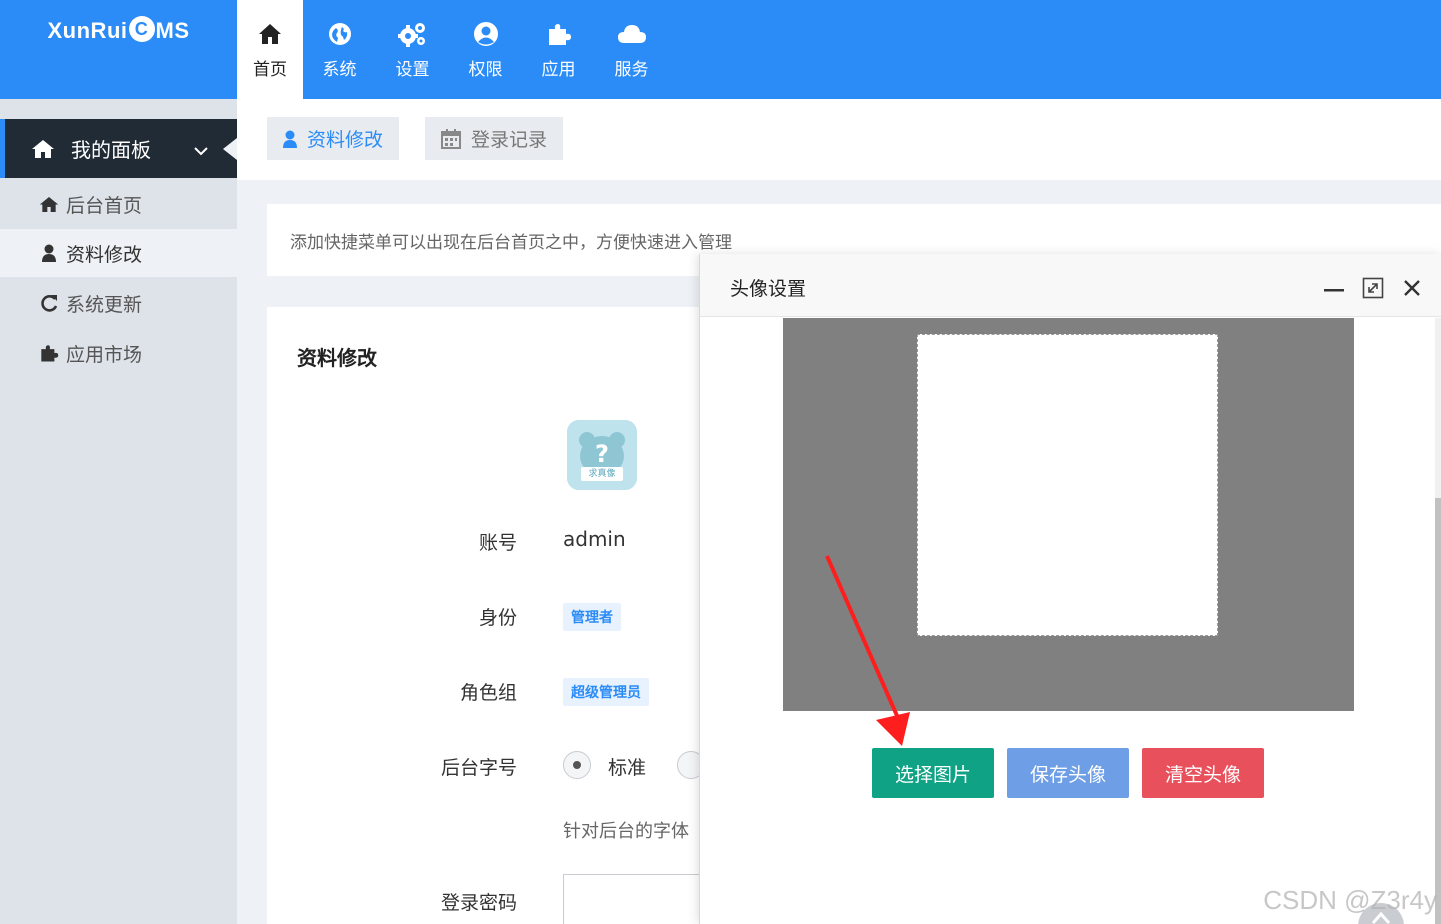 The height and width of the screenshot is (924, 1441). I want to click on topnav-label: 系统, so click(339, 70).